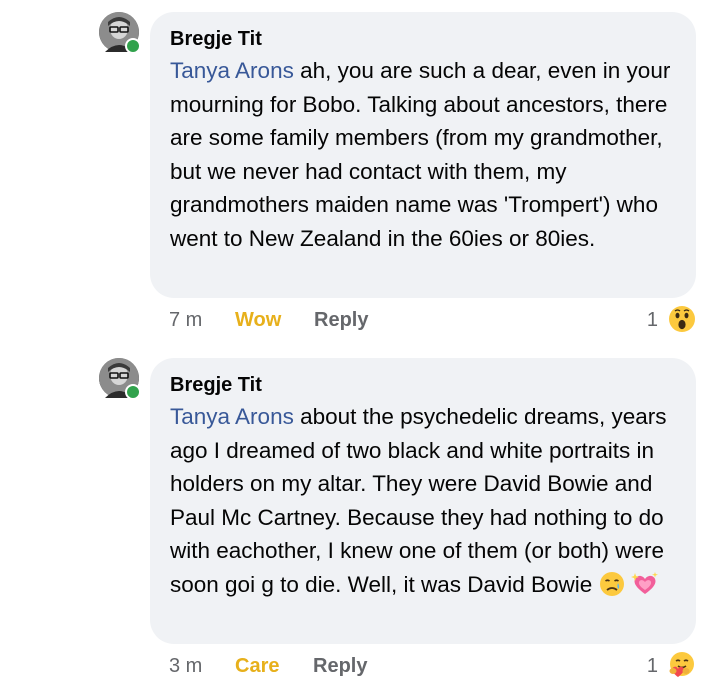  What do you see at coordinates (612, 589) in the screenshot?
I see `crying-face-icon` at bounding box center [612, 589].